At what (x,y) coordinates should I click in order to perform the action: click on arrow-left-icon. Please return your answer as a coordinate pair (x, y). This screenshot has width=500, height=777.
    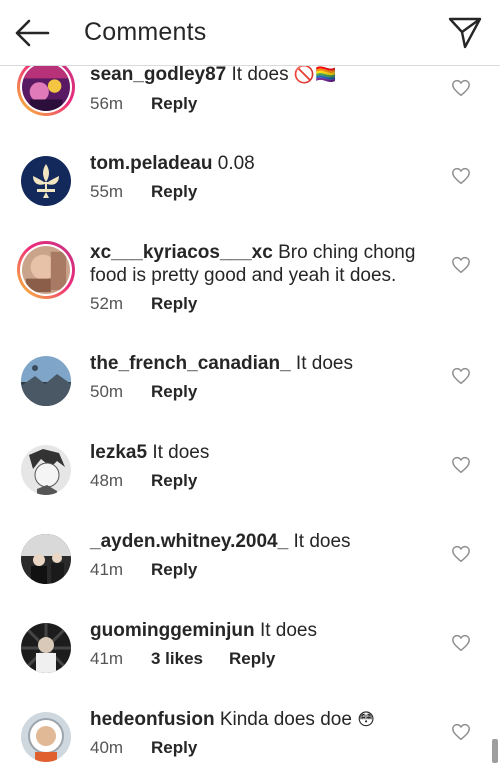
    Looking at the image, I should click on (32, 33).